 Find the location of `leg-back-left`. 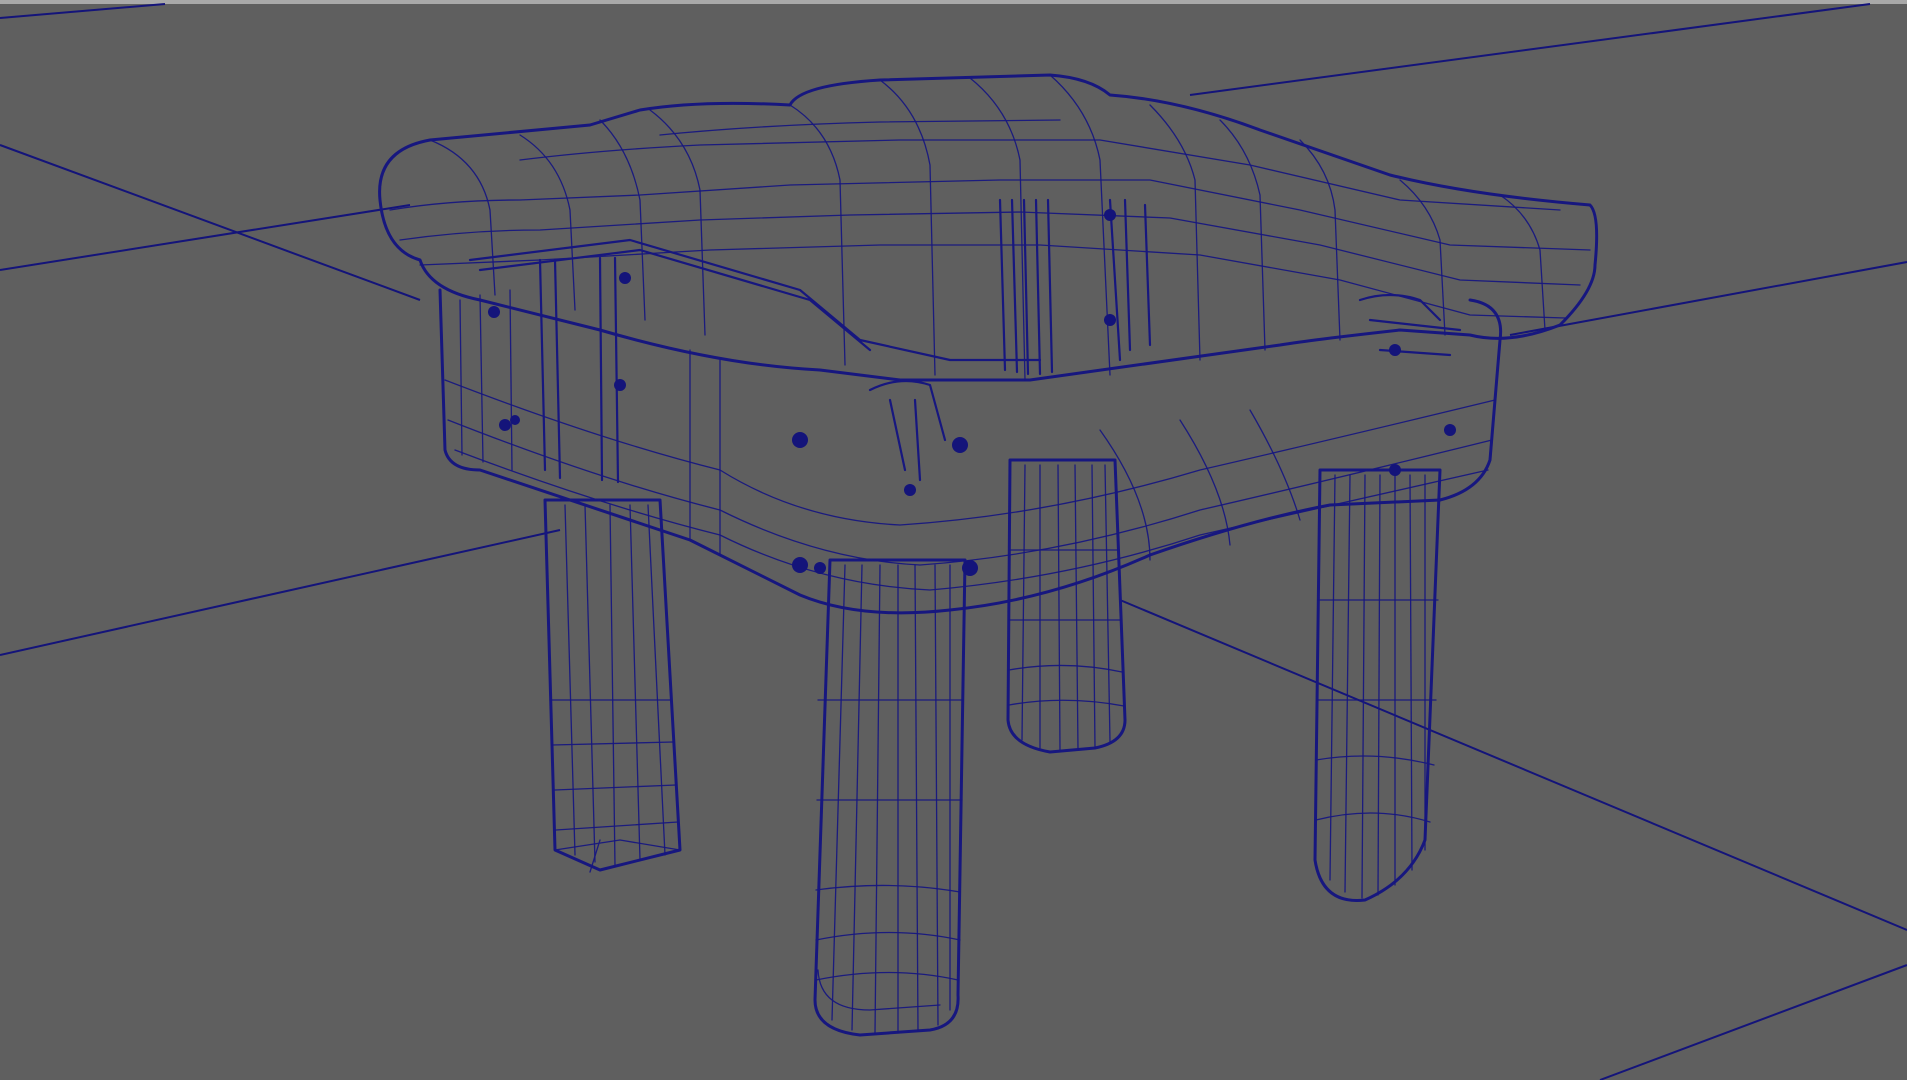

leg-back-left is located at coordinates (612, 685).